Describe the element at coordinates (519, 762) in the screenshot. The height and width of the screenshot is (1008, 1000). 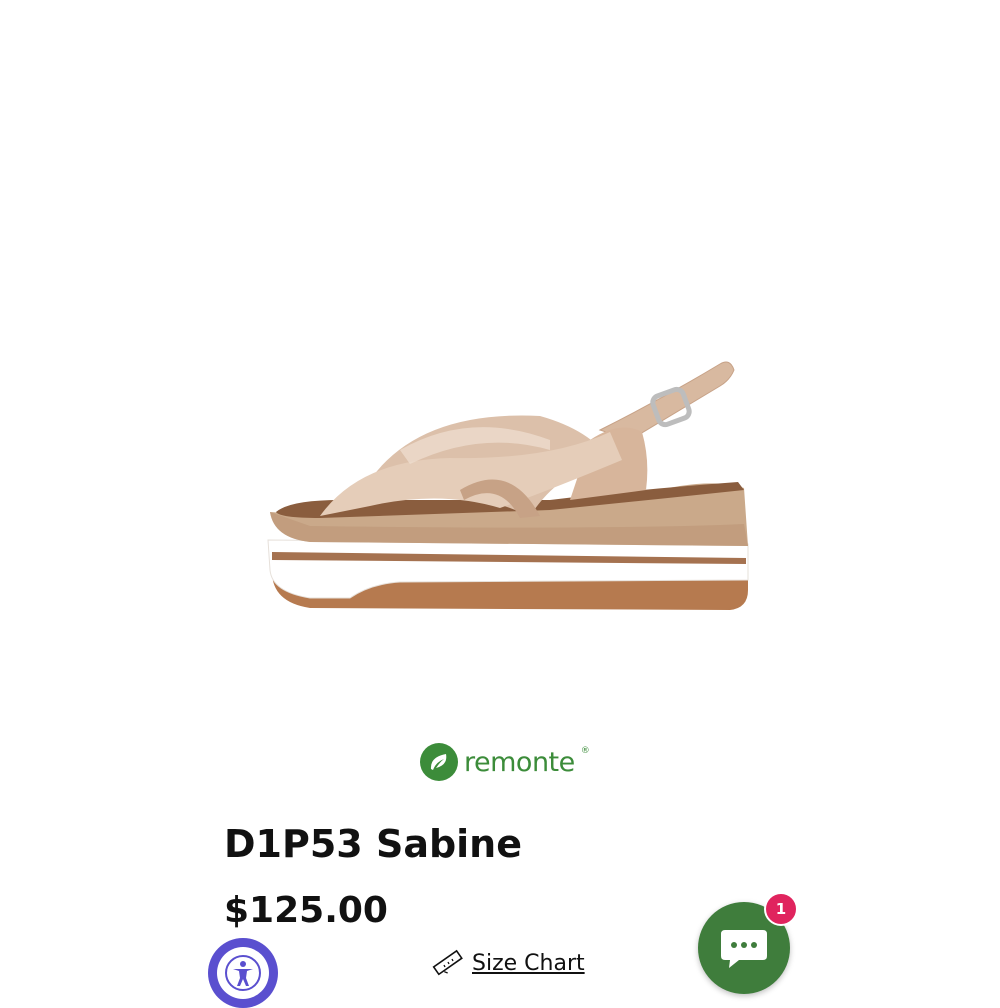
I see `brand-name: remonte` at that location.